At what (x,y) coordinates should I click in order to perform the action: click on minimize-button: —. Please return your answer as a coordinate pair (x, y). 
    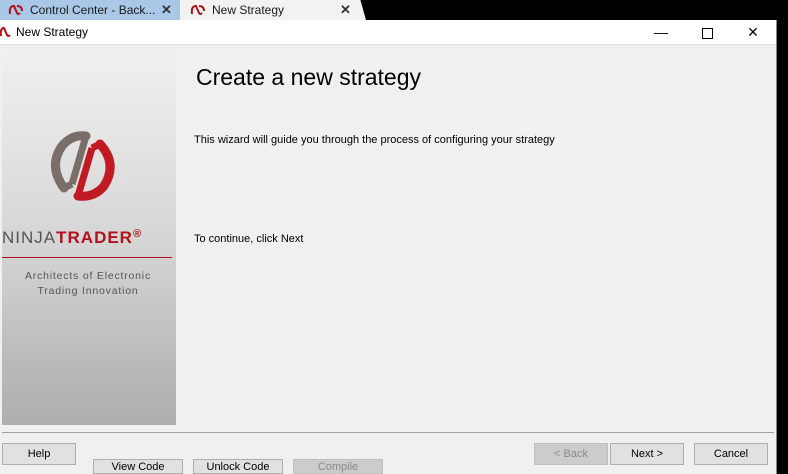
    Looking at the image, I should click on (661, 32).